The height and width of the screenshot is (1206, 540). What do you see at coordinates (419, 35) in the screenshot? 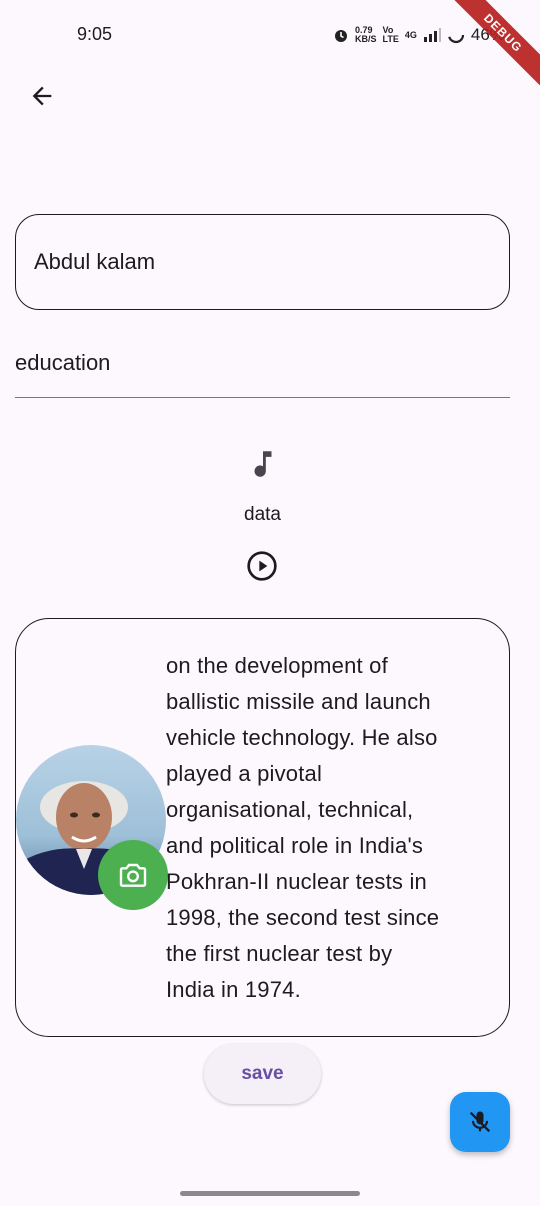
I see `status-icons: 0.79 KB/S Vo LTE 4G 46%` at bounding box center [419, 35].